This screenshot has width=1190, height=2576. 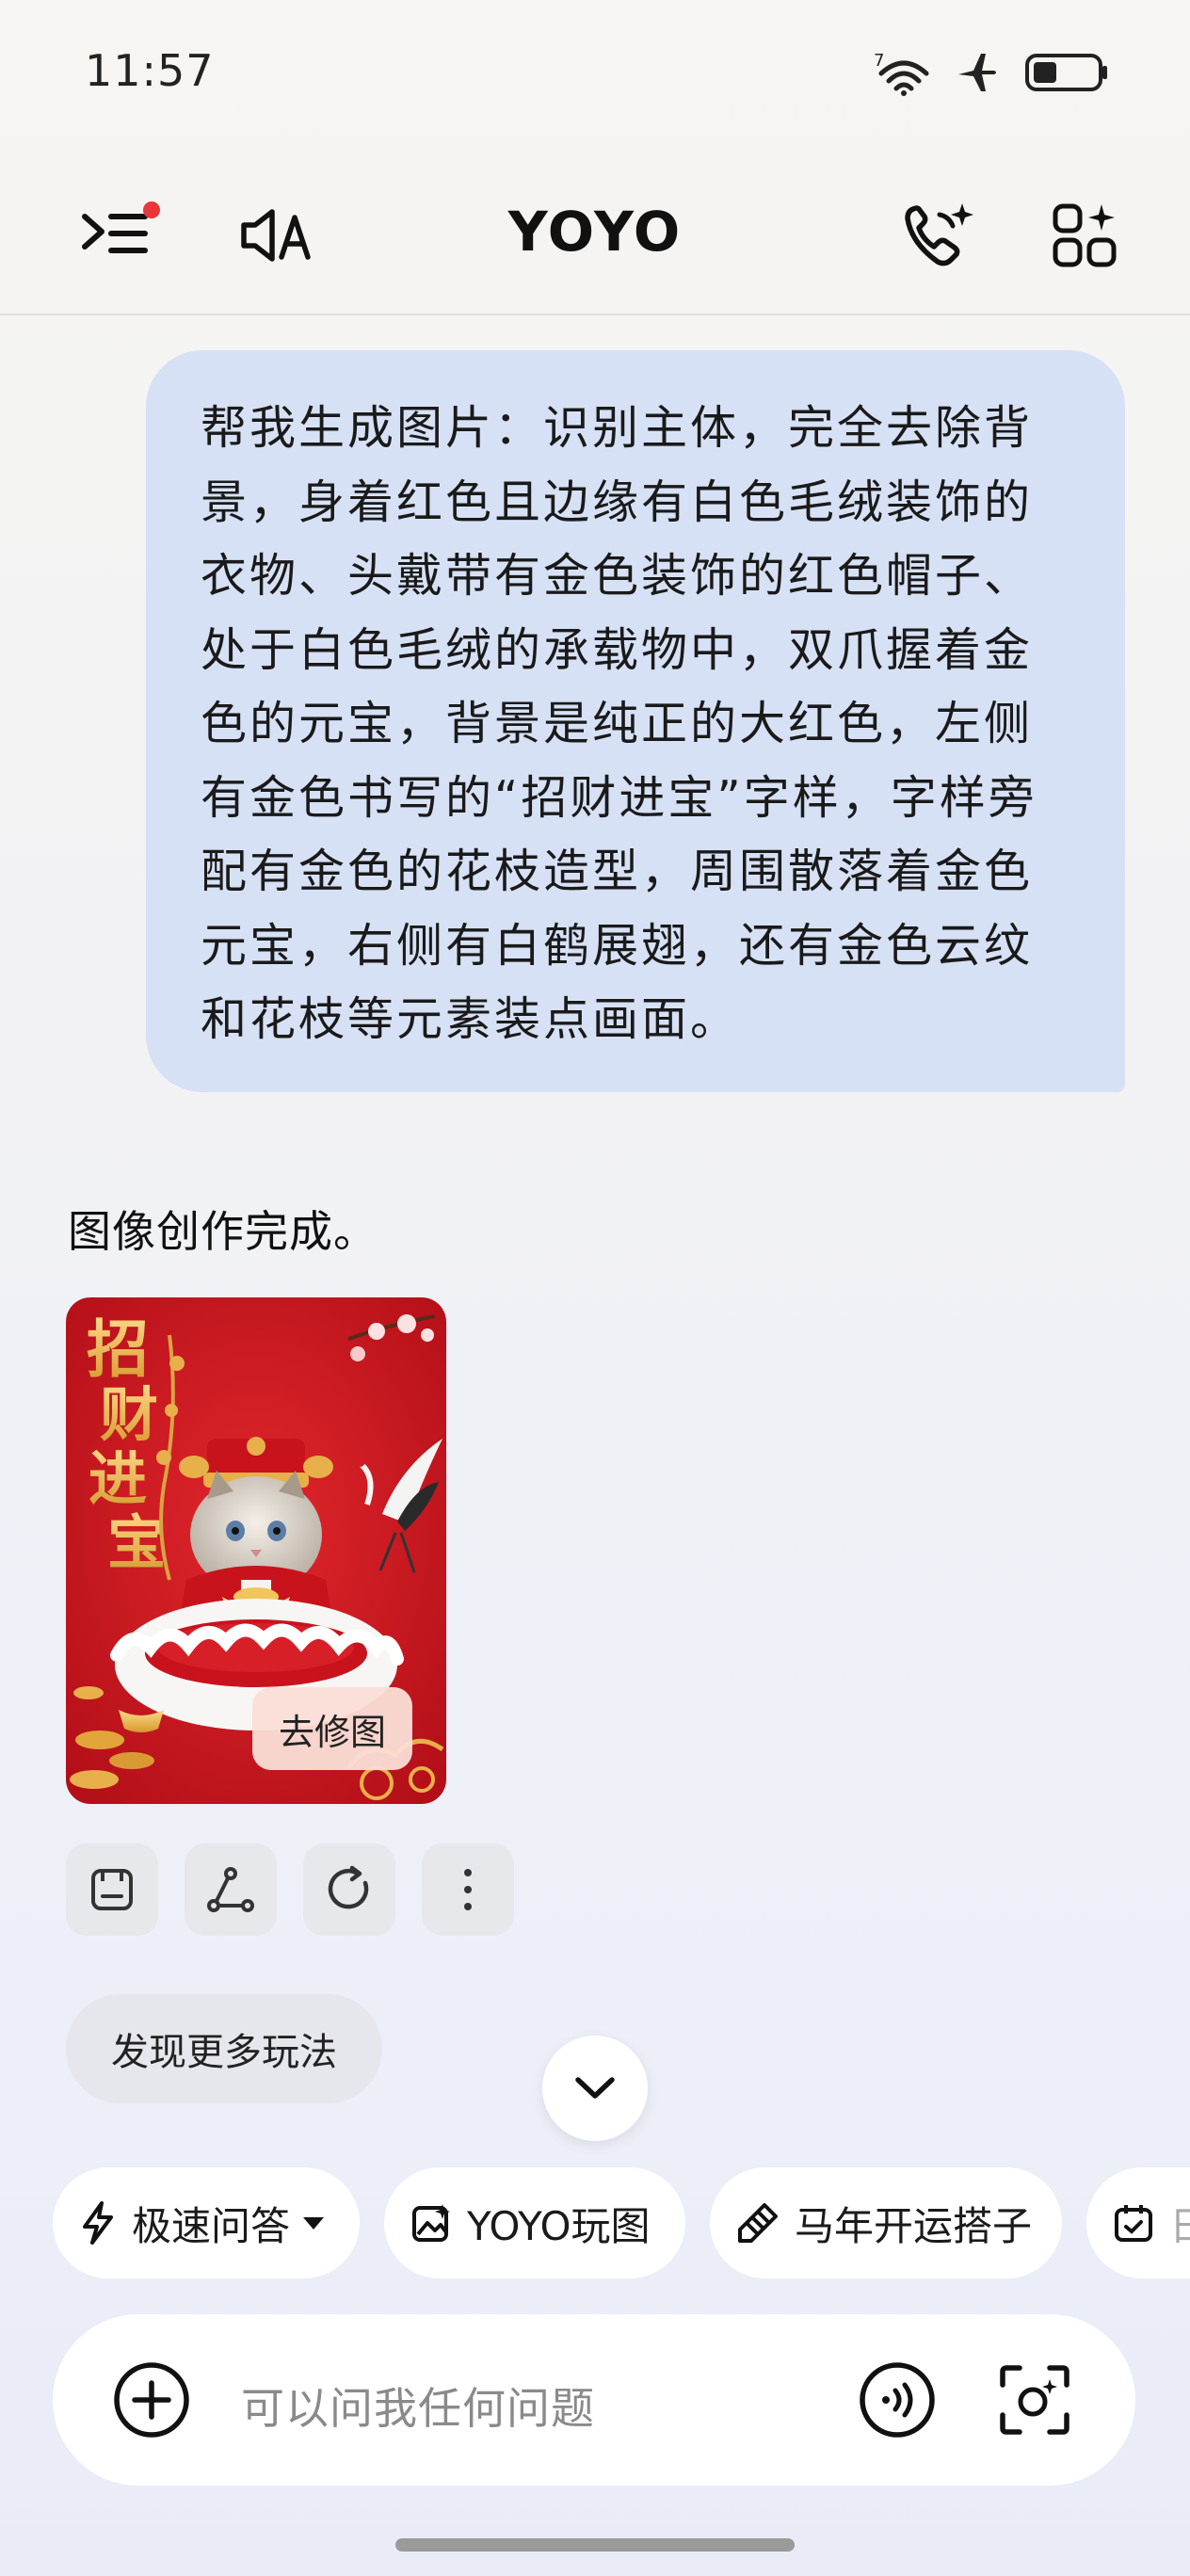 I want to click on camera-scan-button, so click(x=1034, y=2400).